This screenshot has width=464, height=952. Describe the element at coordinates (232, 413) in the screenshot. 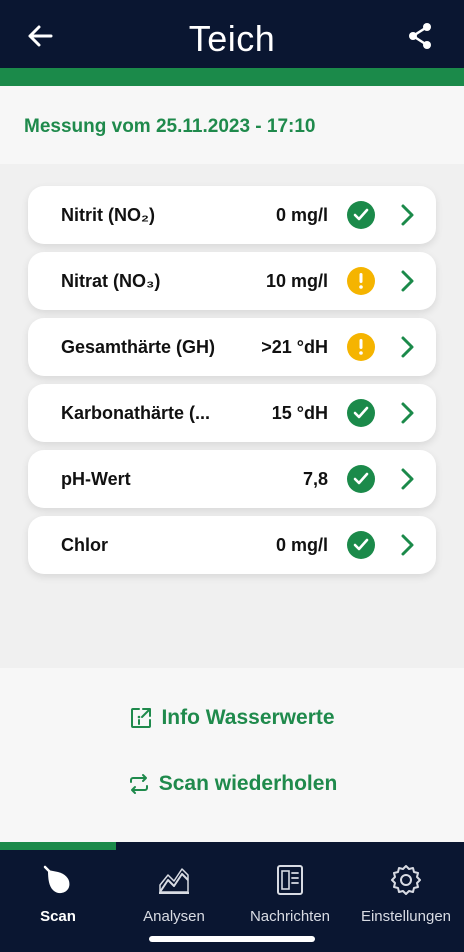

I see `result-row-karbonathaerte: Karbonathärte (... 15 °dH` at that location.